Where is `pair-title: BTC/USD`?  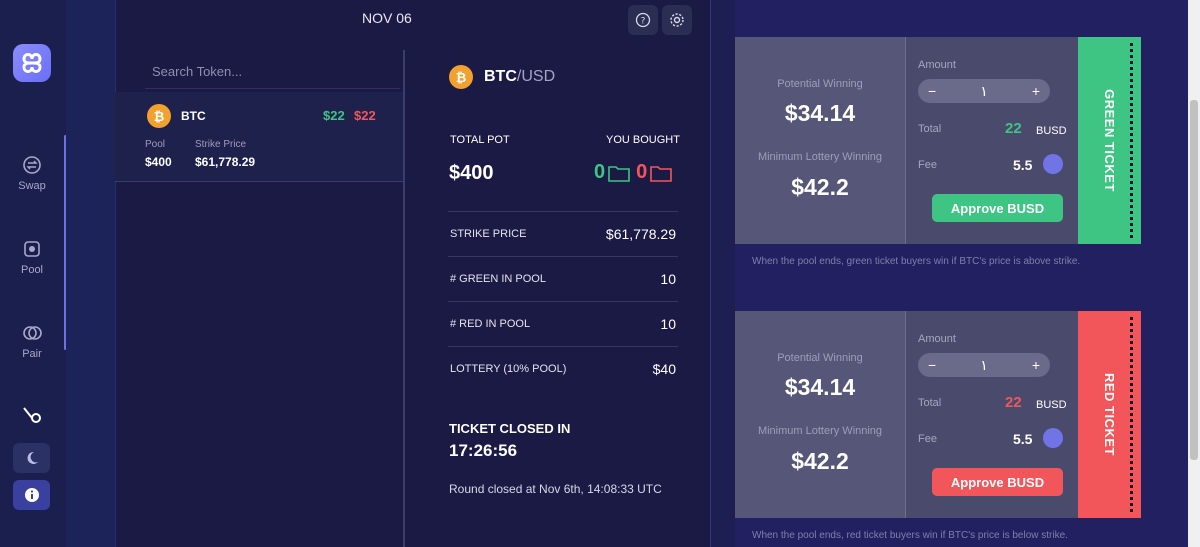
pair-title: BTC/USD is located at coordinates (519, 77).